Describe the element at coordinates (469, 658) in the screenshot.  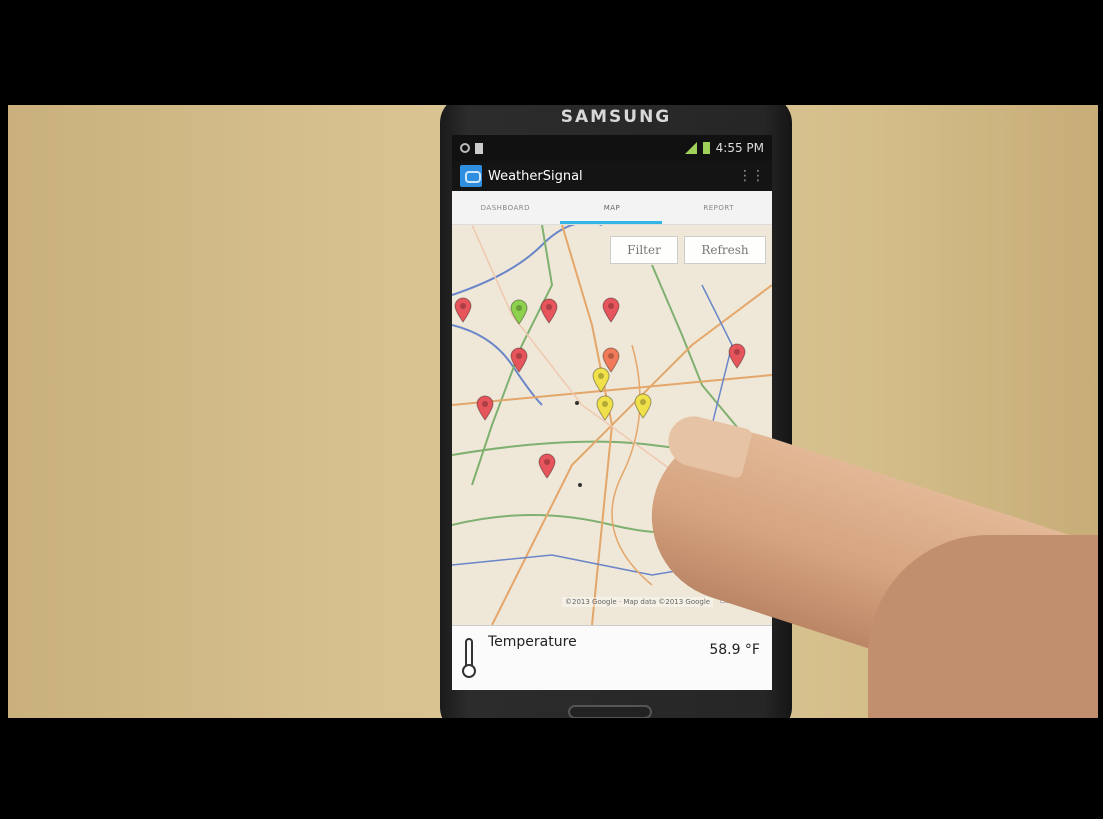
I see `thermometer-icon` at that location.